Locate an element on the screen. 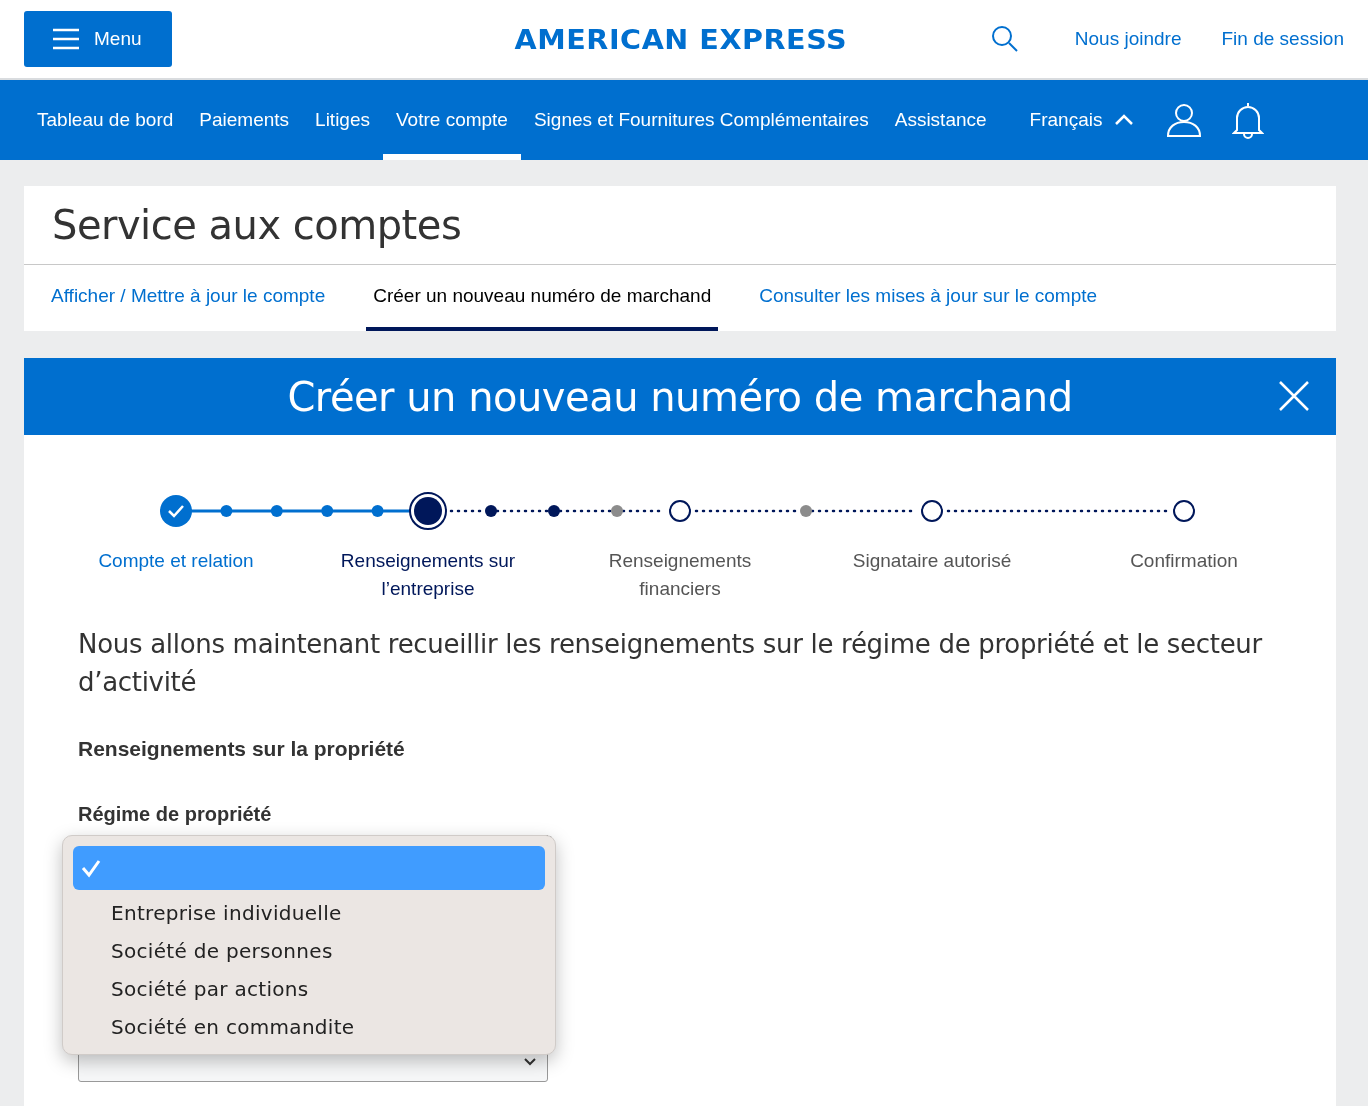  nav-tab: Assistance is located at coordinates (940, 120).